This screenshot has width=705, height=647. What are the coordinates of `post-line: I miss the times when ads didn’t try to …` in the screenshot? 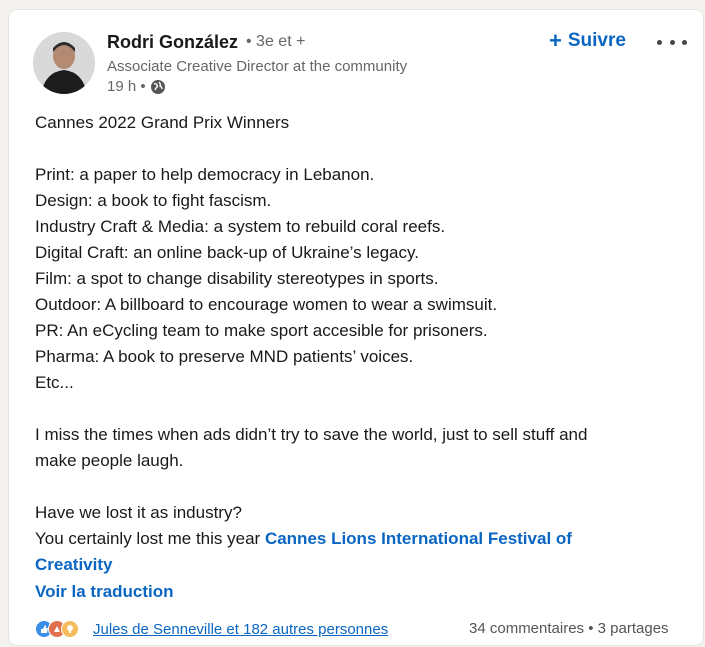 It's located at (311, 434).